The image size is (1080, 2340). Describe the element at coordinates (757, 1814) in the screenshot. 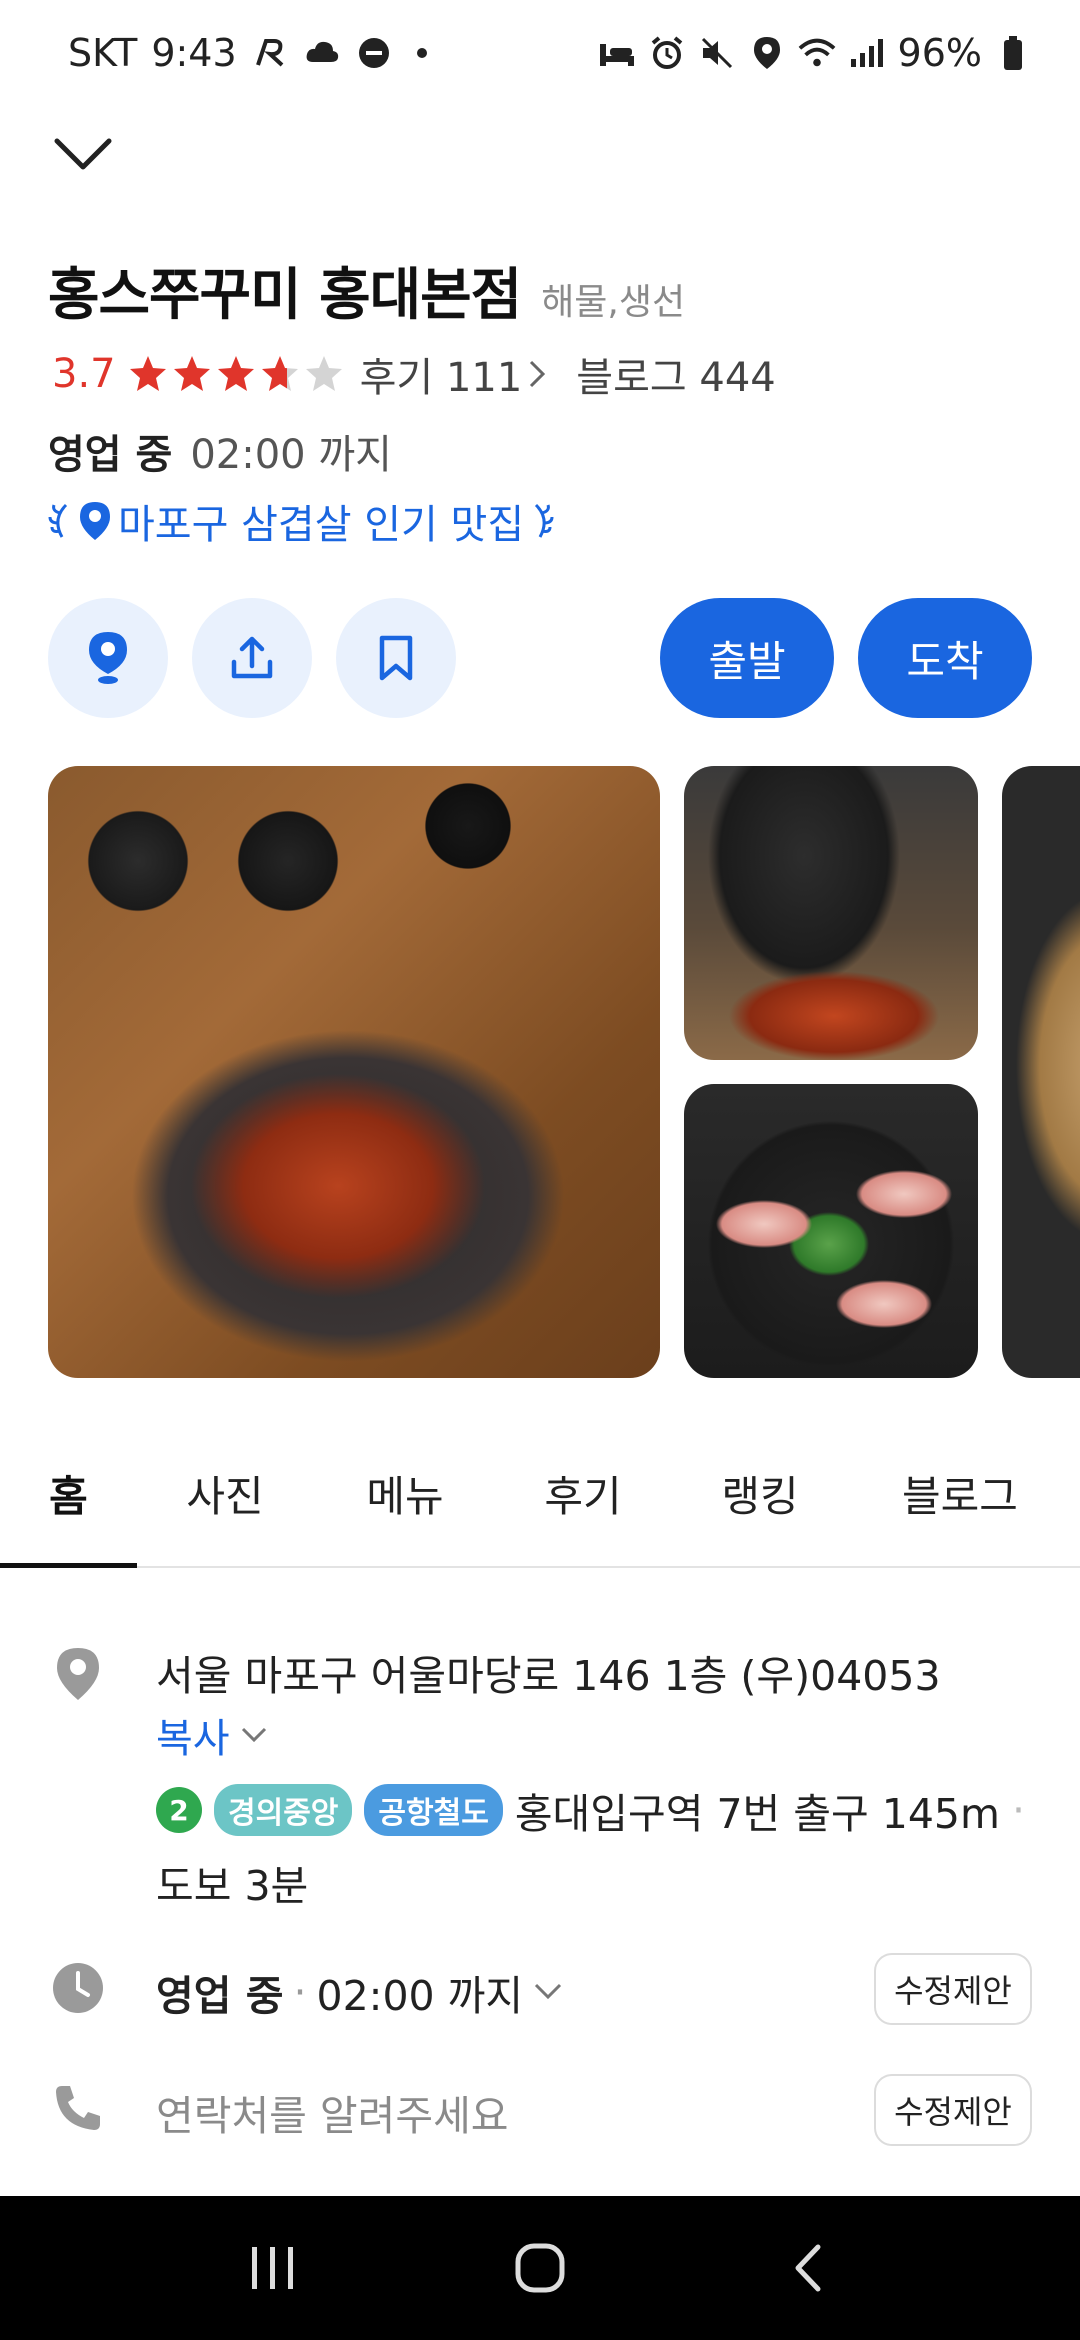

I see `station-distance: 홍대입구역 7번 출구 145m` at that location.